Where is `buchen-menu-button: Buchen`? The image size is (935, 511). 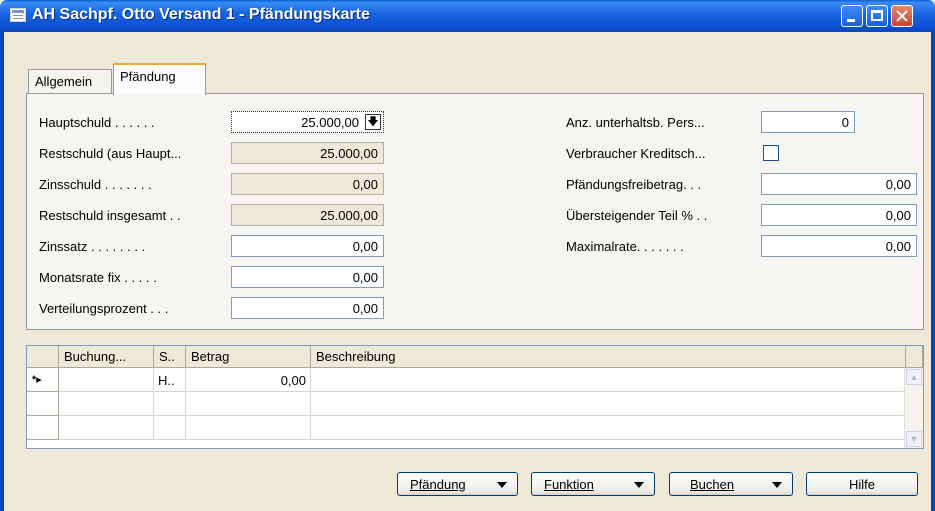
buchen-menu-button: Buchen is located at coordinates (731, 484).